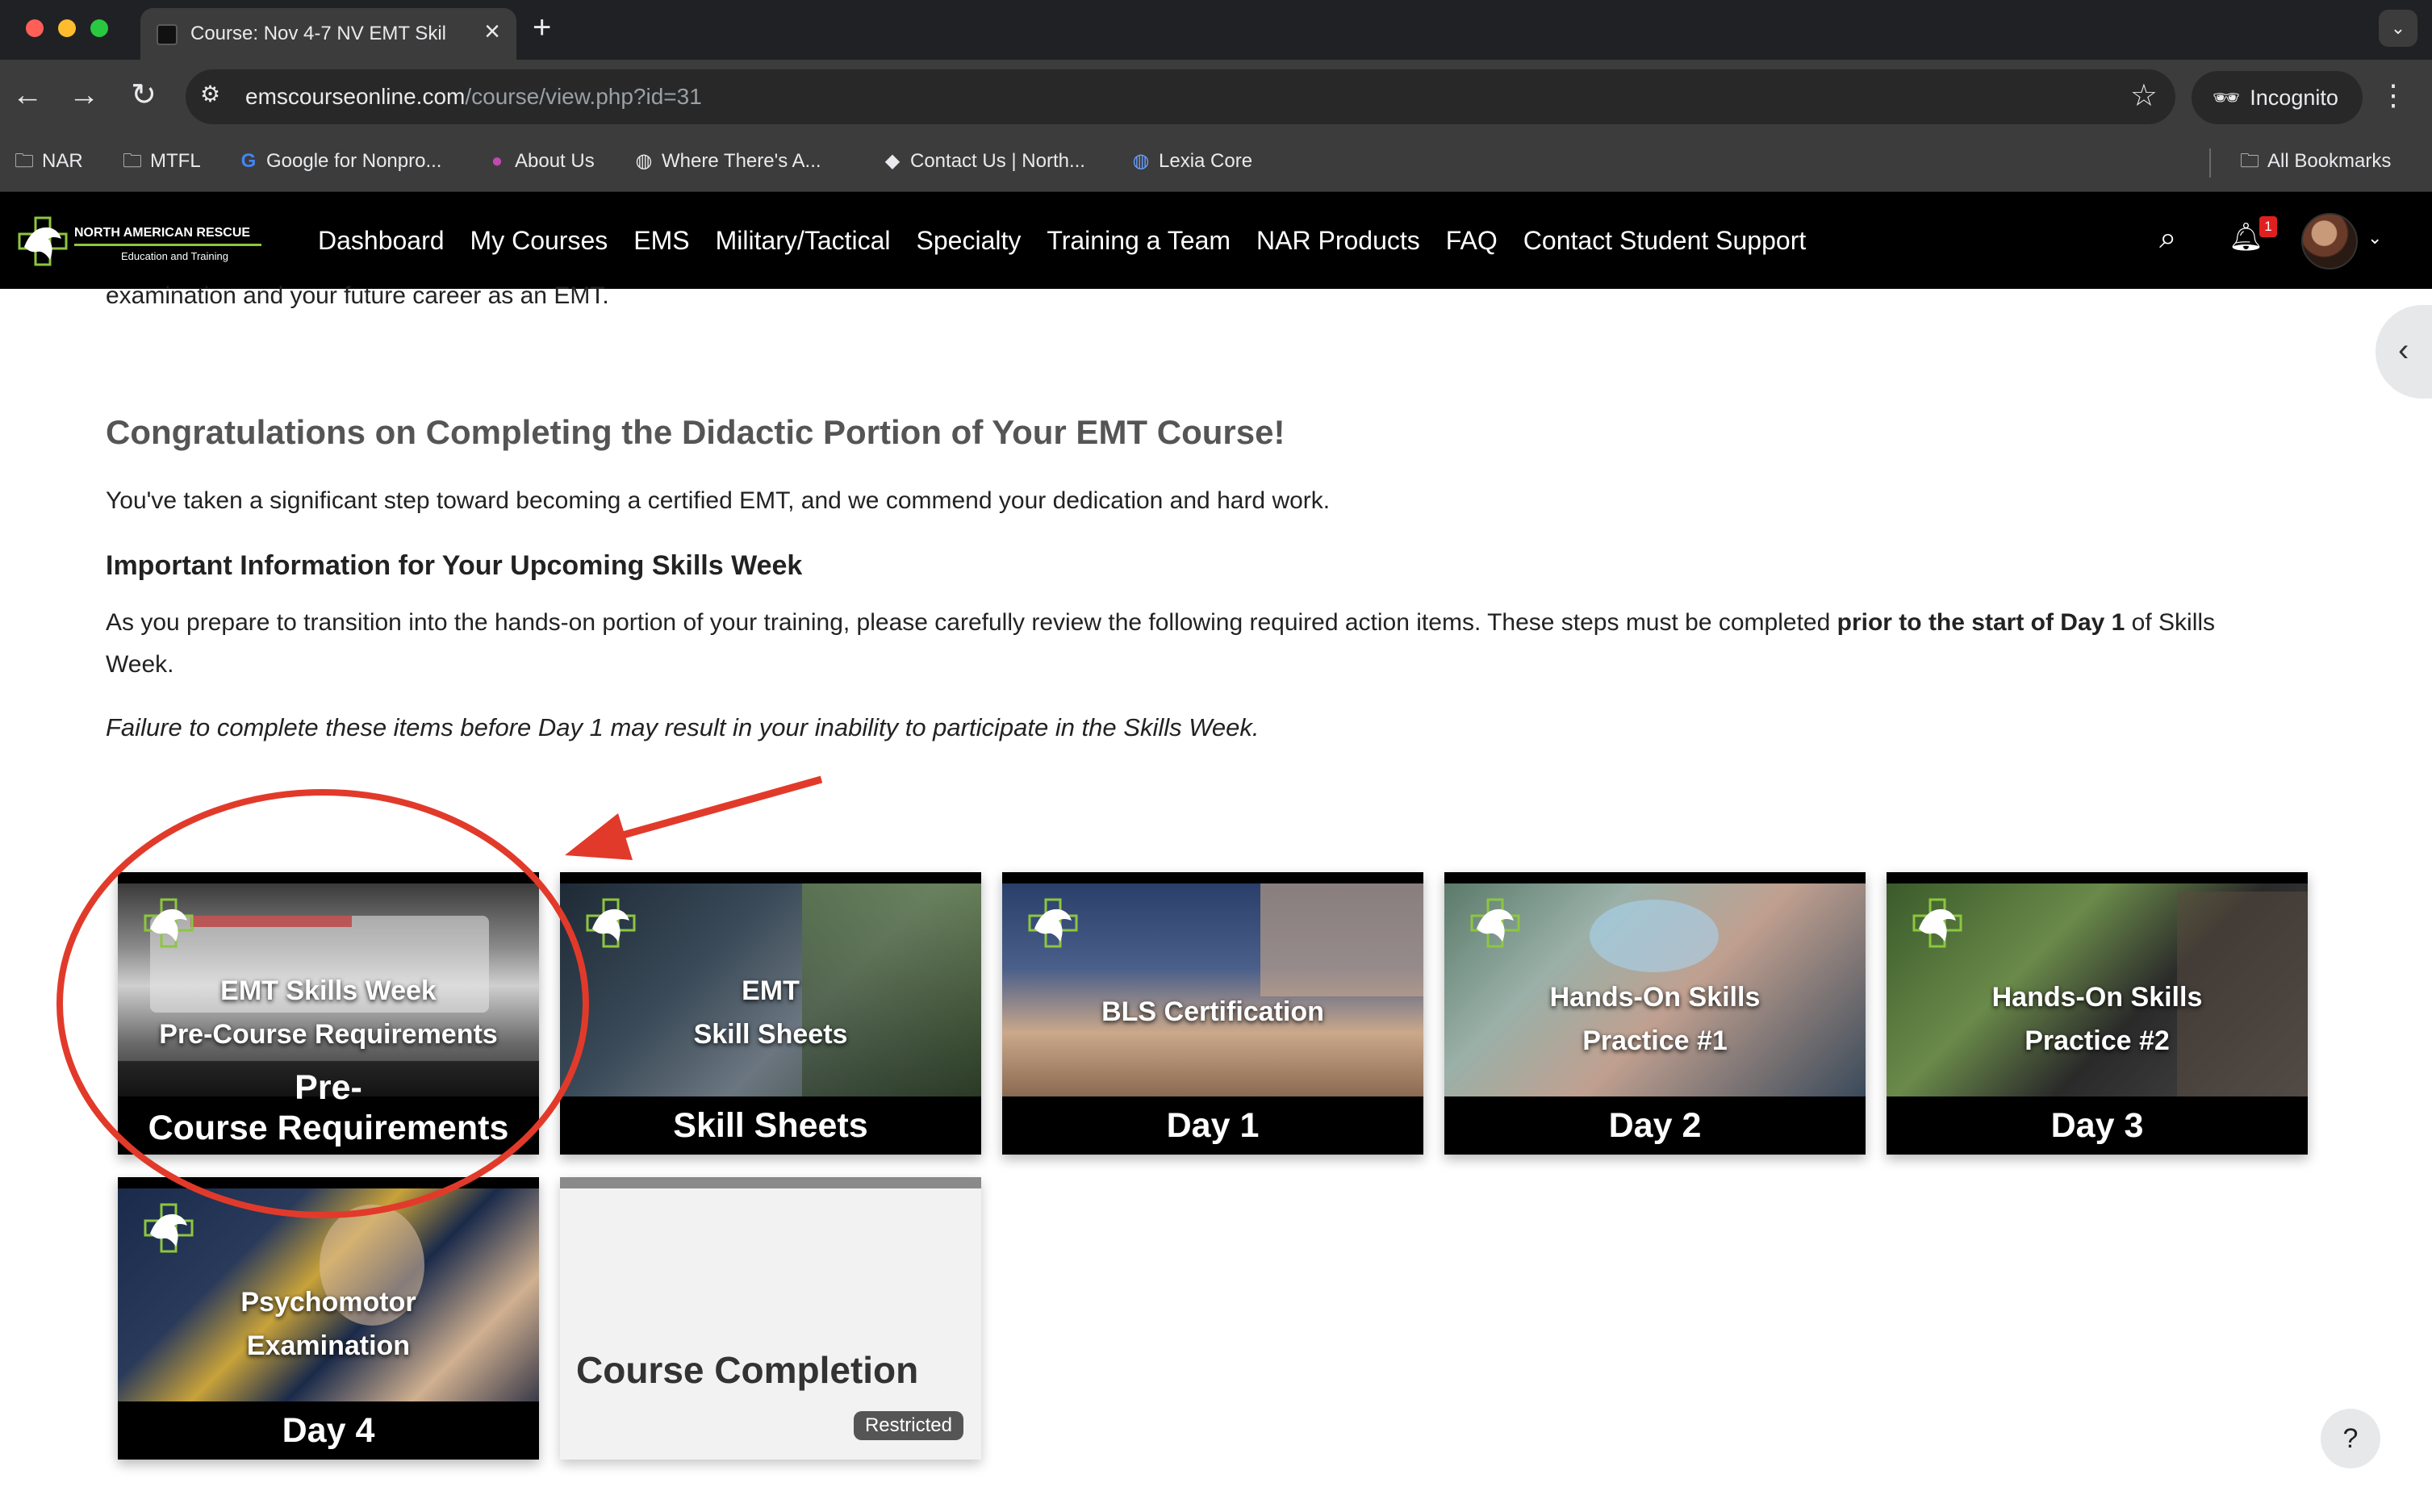 This screenshot has width=2432, height=1512. Describe the element at coordinates (1655, 1125) in the screenshot. I see `tile-footer-label: Day 2` at that location.